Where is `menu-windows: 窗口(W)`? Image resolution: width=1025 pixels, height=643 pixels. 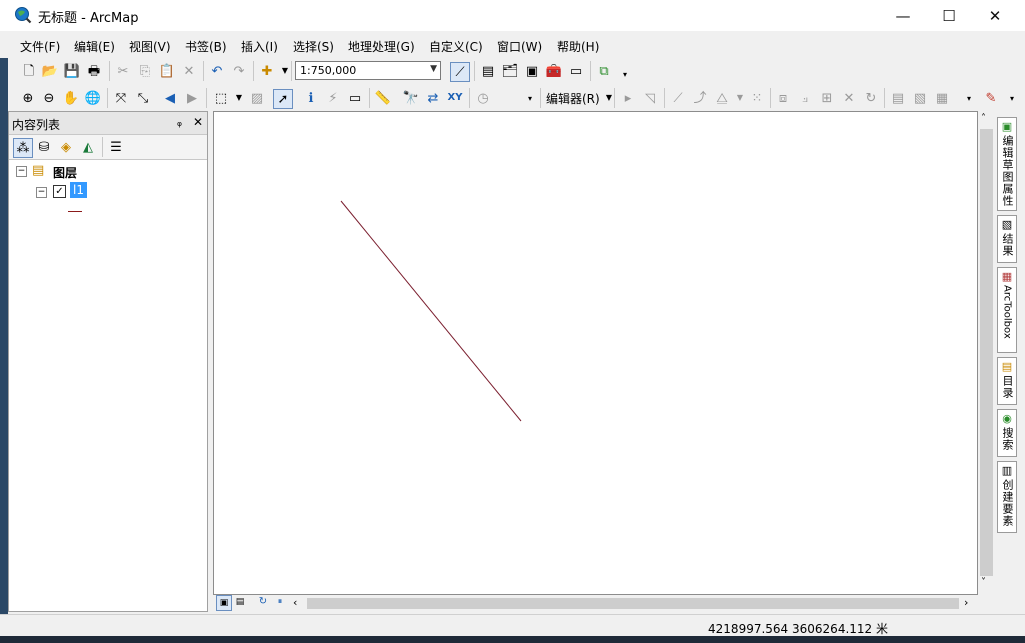 menu-windows: 窗口(W) is located at coordinates (519, 46).